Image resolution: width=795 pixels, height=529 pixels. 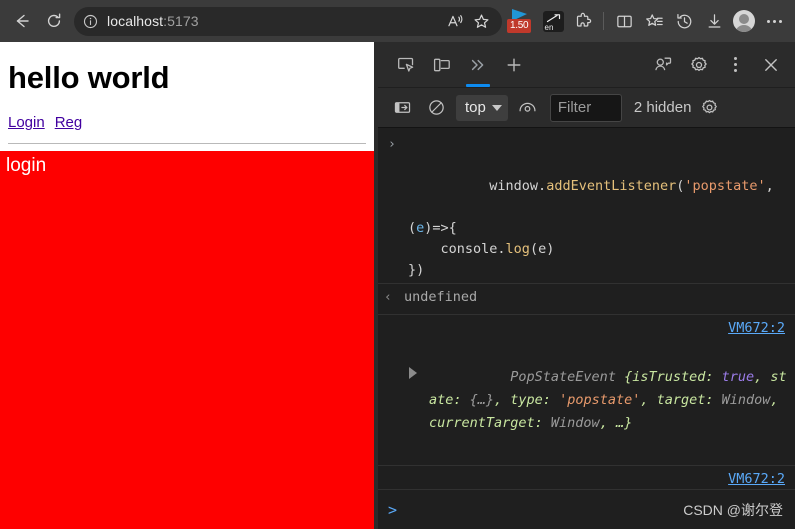 I want to click on read-aloud-icon, so click(x=455, y=21).